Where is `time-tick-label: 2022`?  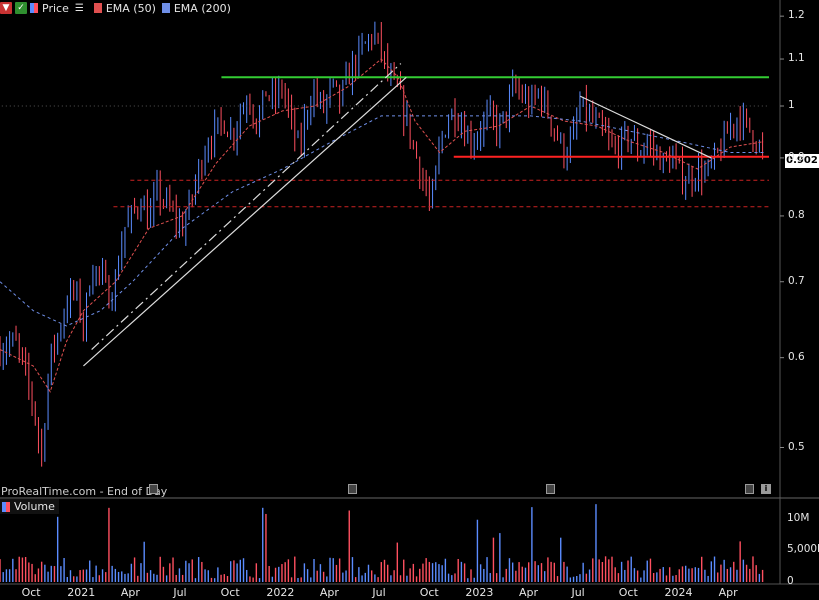
time-tick-label: 2022 is located at coordinates (280, 592).